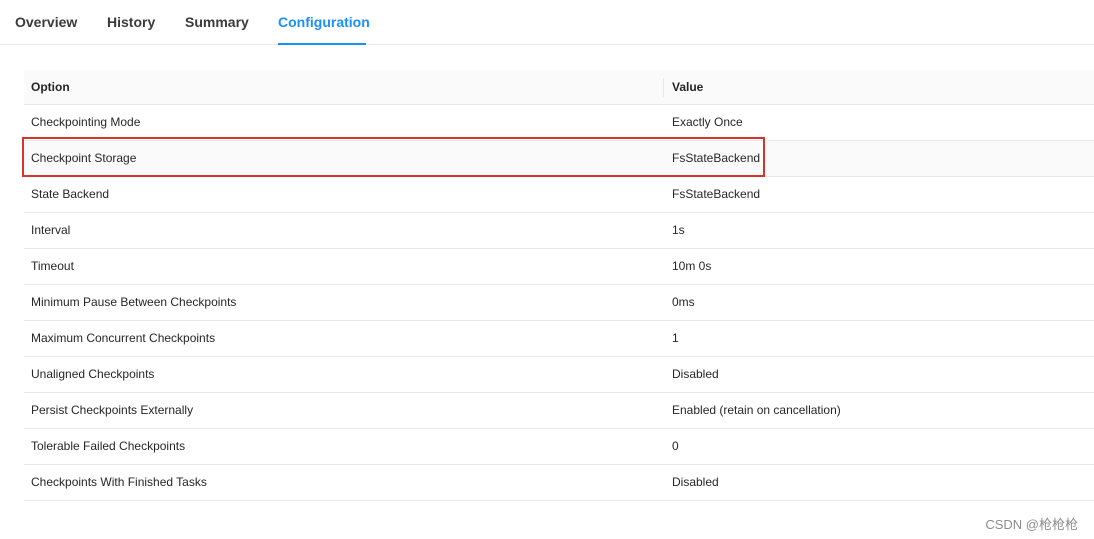 The height and width of the screenshot is (539, 1094). I want to click on value-cell: 0, so click(675, 446).